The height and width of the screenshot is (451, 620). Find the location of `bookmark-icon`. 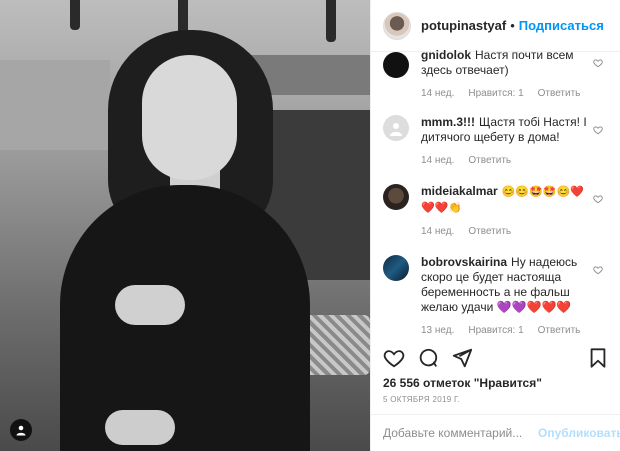

bookmark-icon is located at coordinates (598, 358).